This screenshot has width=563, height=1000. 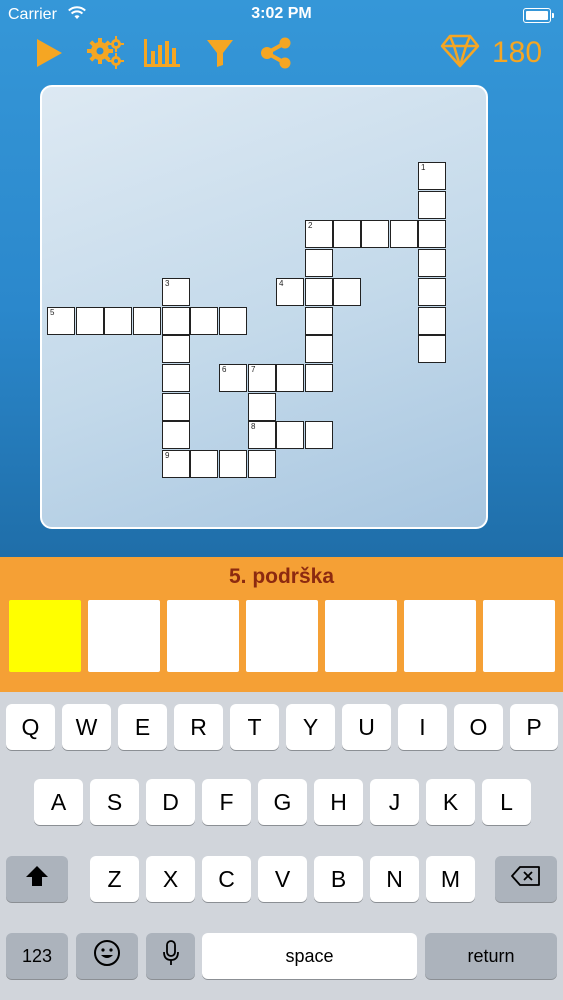 I want to click on crossword-cell: 3, so click(x=176, y=292).